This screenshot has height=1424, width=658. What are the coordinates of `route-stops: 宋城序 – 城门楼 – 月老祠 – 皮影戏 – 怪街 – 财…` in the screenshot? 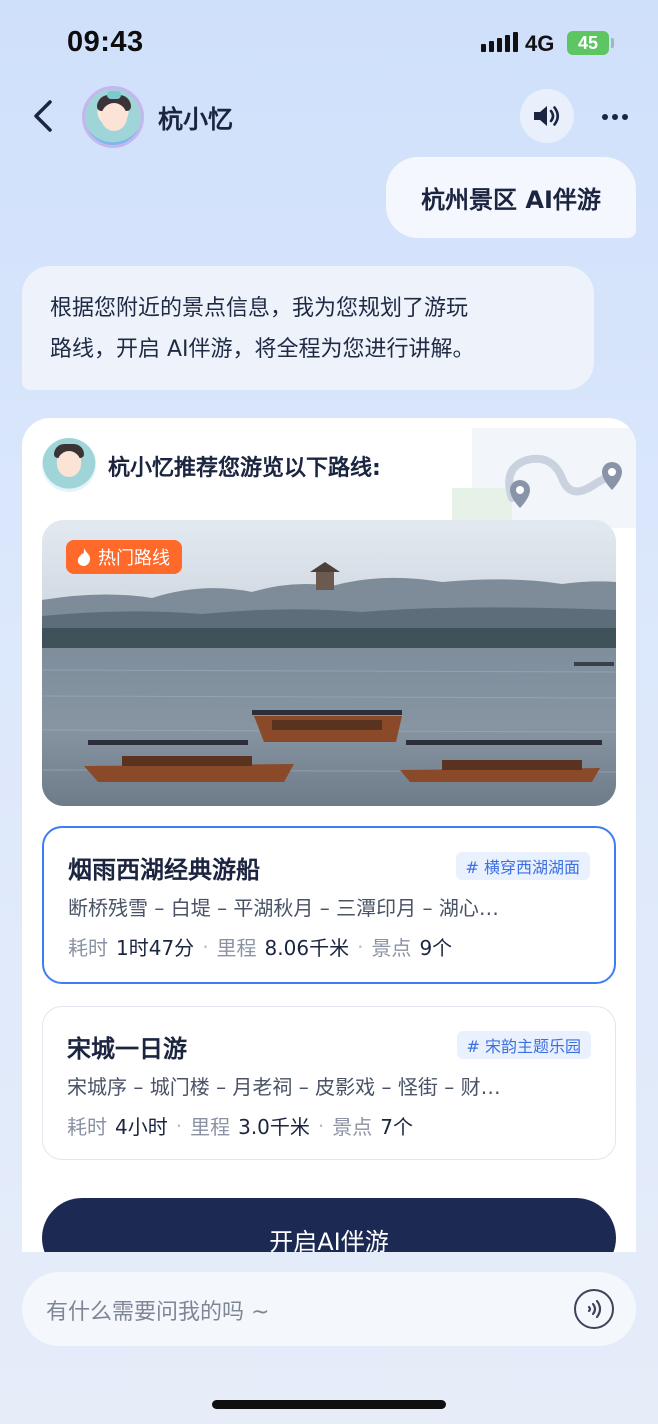 It's located at (284, 1087).